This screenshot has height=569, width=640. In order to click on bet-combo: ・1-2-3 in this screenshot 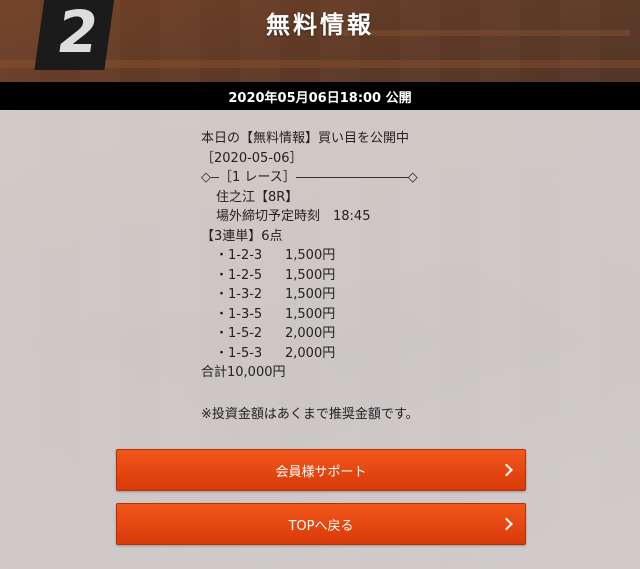, I will do `click(239, 255)`.